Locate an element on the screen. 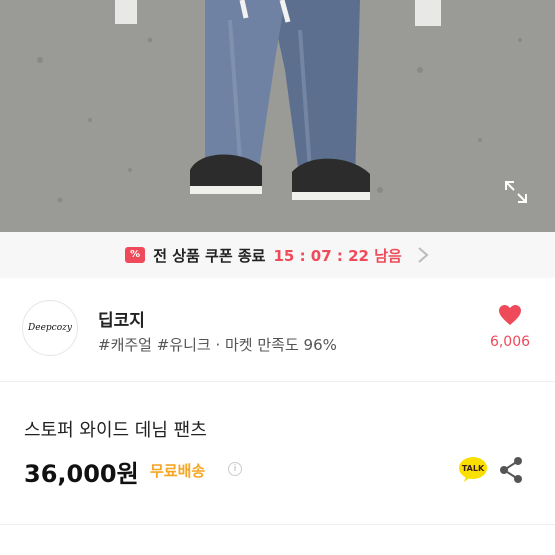  avatar-logo-text: Deepcozy is located at coordinates (50, 328).